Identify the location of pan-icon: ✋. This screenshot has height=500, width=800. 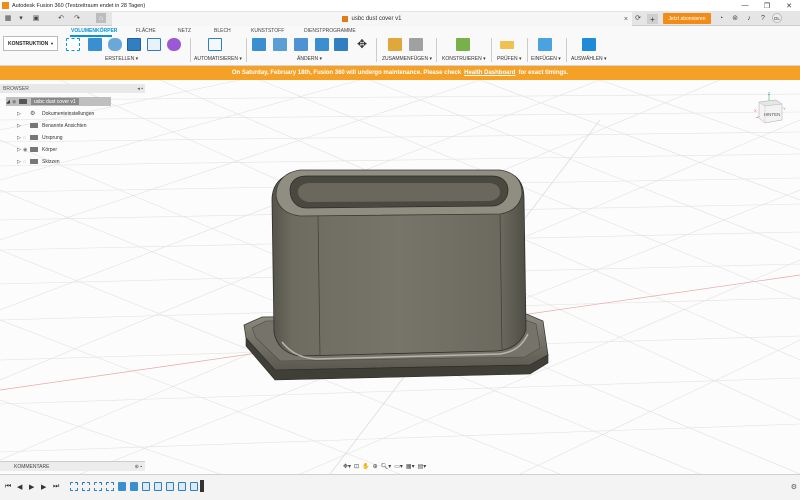
(365, 466).